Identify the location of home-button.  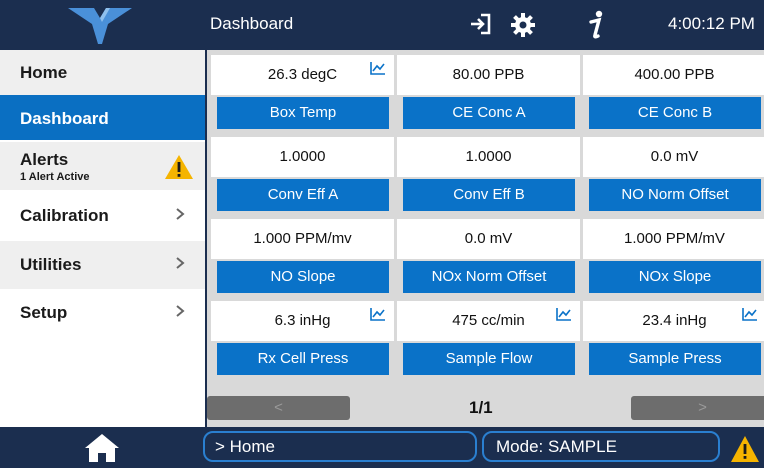
(102, 447).